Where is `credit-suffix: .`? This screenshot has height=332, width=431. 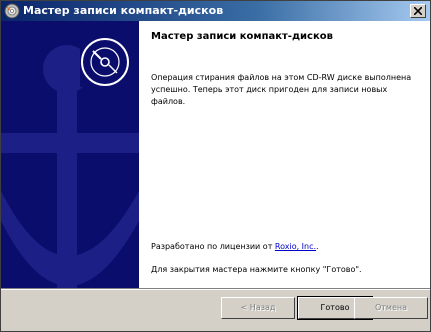 credit-suffix: . is located at coordinates (317, 246).